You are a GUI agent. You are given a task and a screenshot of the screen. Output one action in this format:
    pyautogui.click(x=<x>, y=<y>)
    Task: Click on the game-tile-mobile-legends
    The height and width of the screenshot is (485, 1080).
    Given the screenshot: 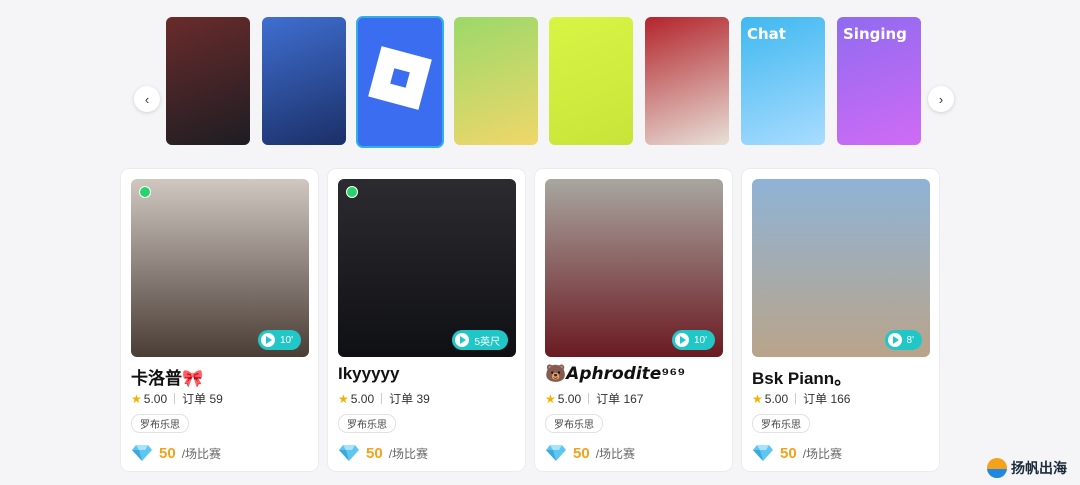 What is the action you would take?
    pyautogui.click(x=304, y=81)
    